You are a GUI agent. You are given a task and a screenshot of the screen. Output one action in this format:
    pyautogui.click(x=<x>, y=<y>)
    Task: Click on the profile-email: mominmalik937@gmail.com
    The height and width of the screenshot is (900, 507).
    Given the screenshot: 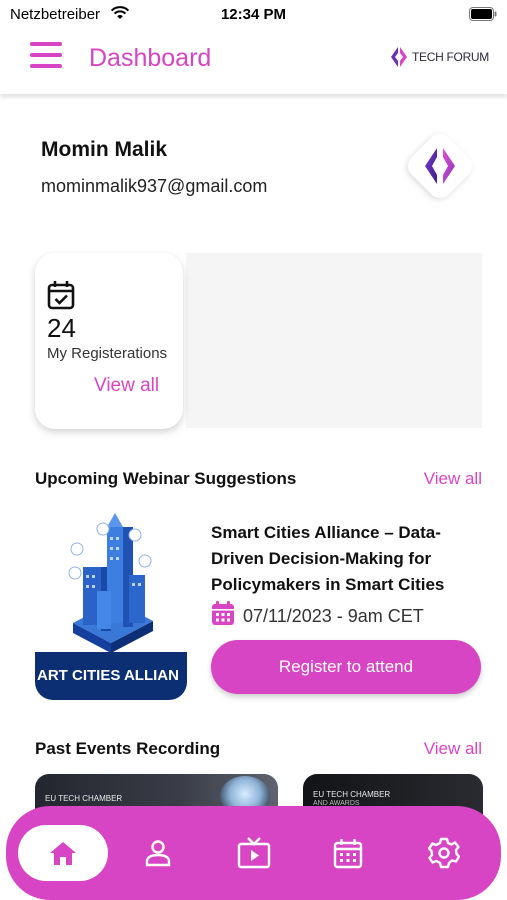 What is the action you would take?
    pyautogui.click(x=154, y=186)
    